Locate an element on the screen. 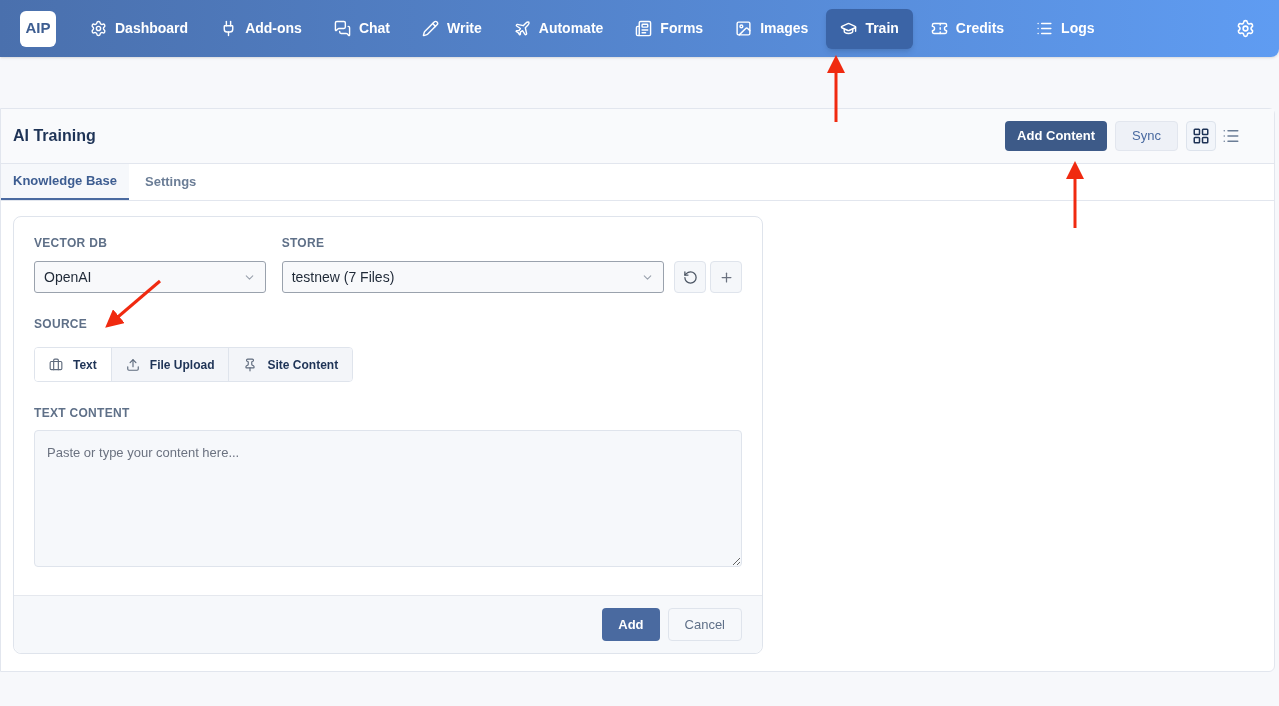 The width and height of the screenshot is (1279, 706). nav-item: Automate is located at coordinates (558, 28).